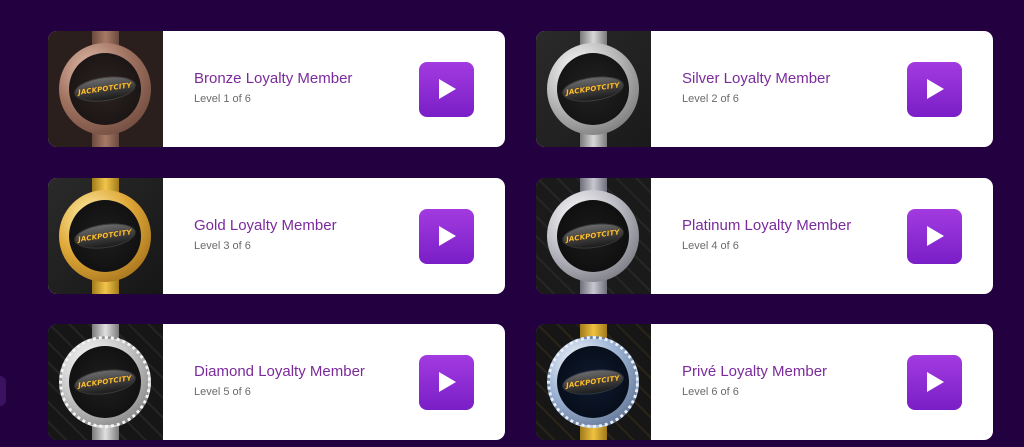  What do you see at coordinates (279, 371) in the screenshot?
I see `card-title: Diamond Loyalty Member` at bounding box center [279, 371].